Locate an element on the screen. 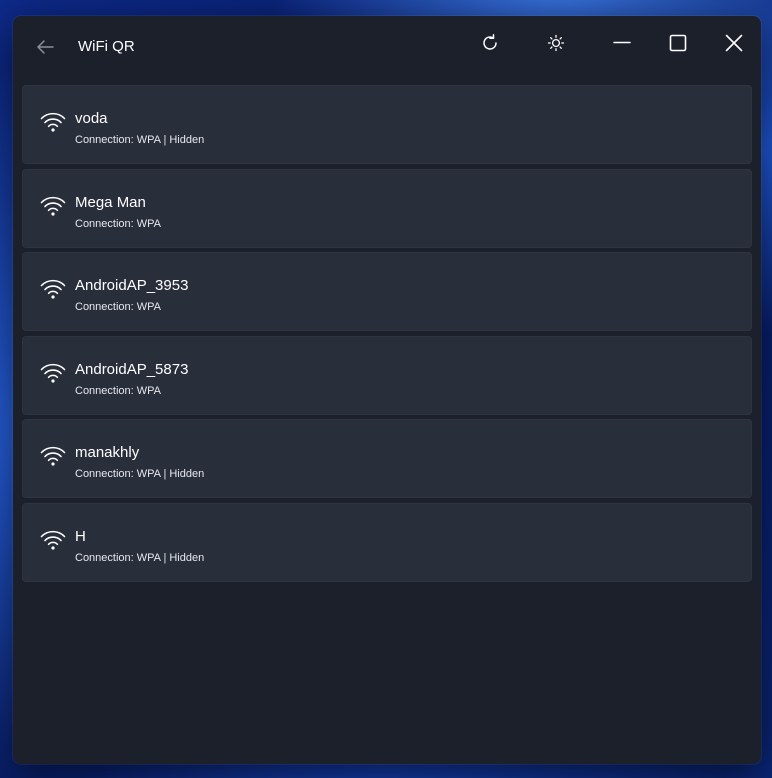 This screenshot has width=772, height=778. maximize-button is located at coordinates (678, 43).